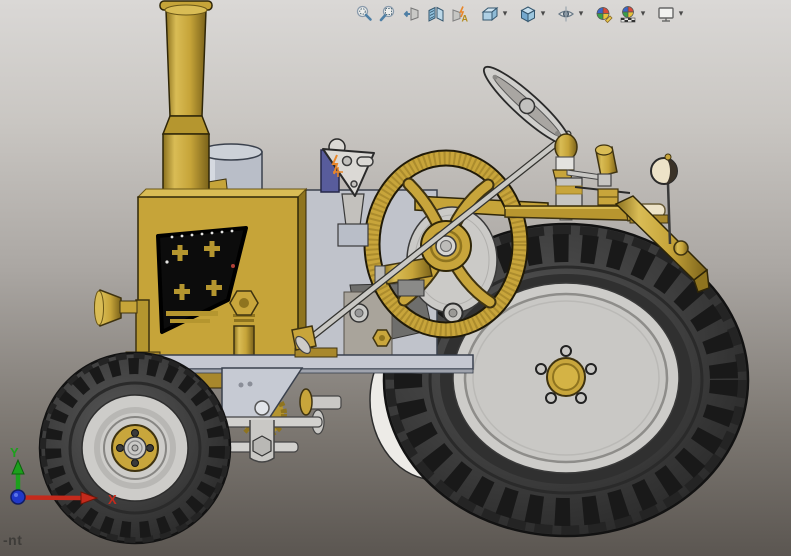 The height and width of the screenshot is (556, 791). I want to click on view-orientation-button, so click(490, 13).